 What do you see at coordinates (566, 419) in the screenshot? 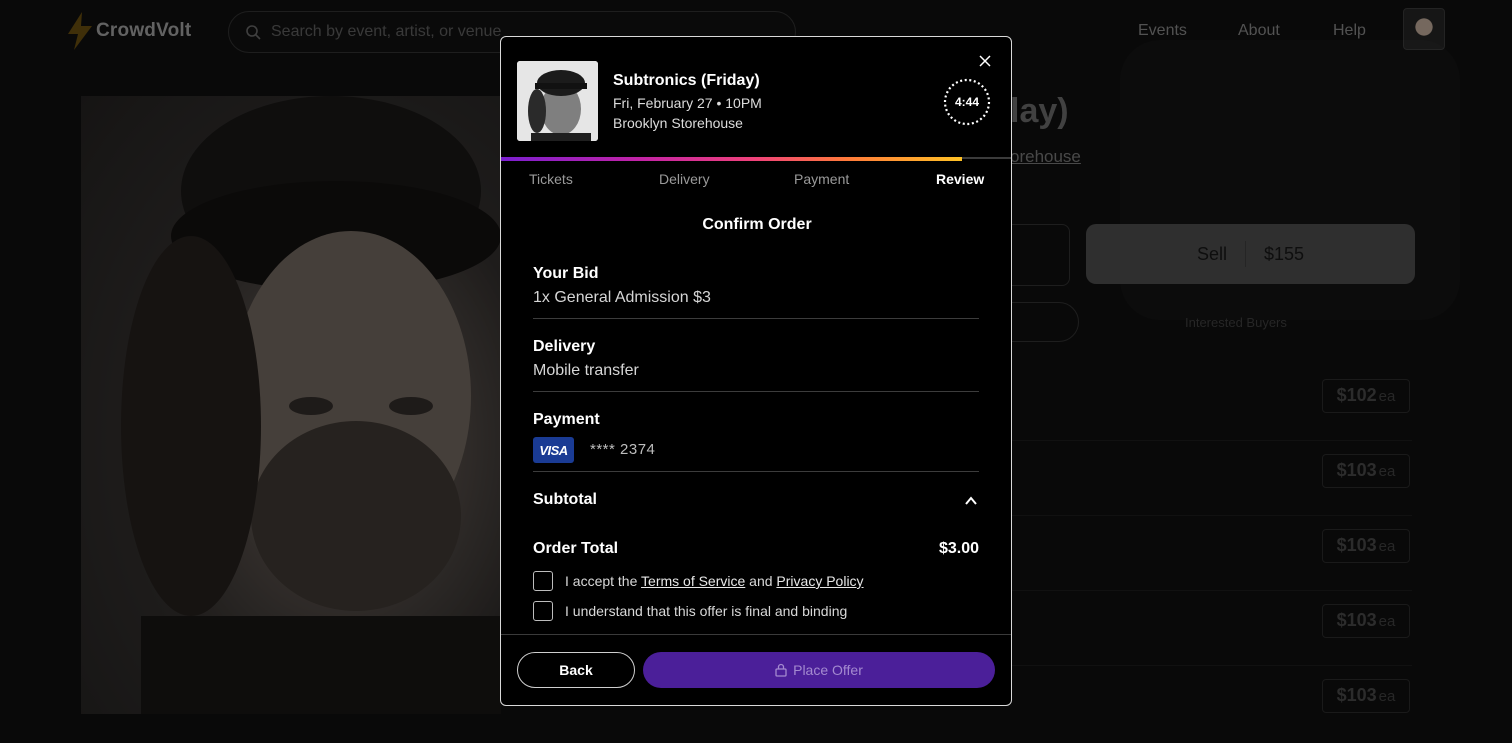
I see `payment-label: Payment` at bounding box center [566, 419].